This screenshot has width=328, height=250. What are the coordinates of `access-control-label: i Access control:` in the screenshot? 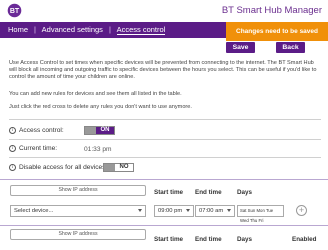 It's located at (36, 130).